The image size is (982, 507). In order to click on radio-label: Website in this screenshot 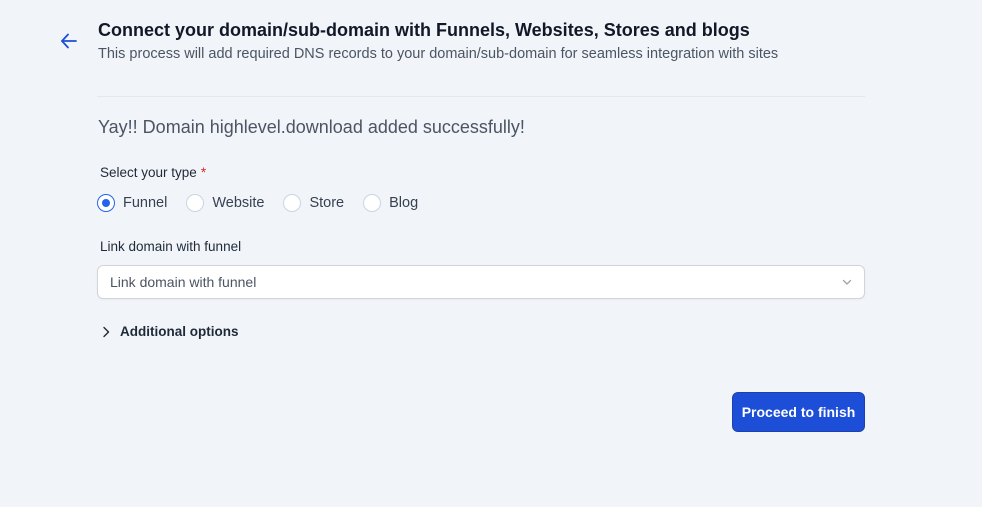, I will do `click(238, 203)`.